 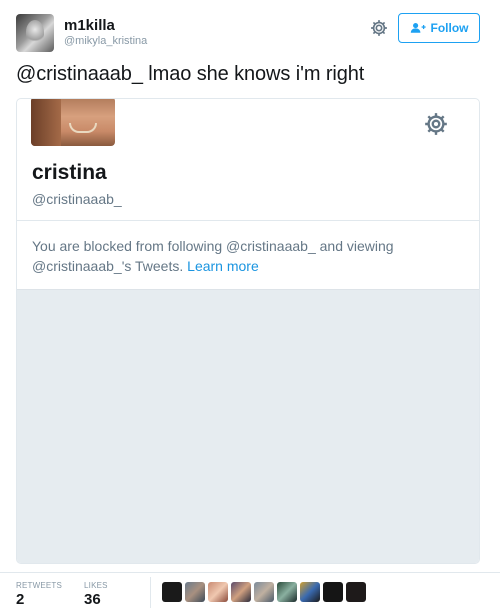 I want to click on profile-name: cristina, so click(x=69, y=172).